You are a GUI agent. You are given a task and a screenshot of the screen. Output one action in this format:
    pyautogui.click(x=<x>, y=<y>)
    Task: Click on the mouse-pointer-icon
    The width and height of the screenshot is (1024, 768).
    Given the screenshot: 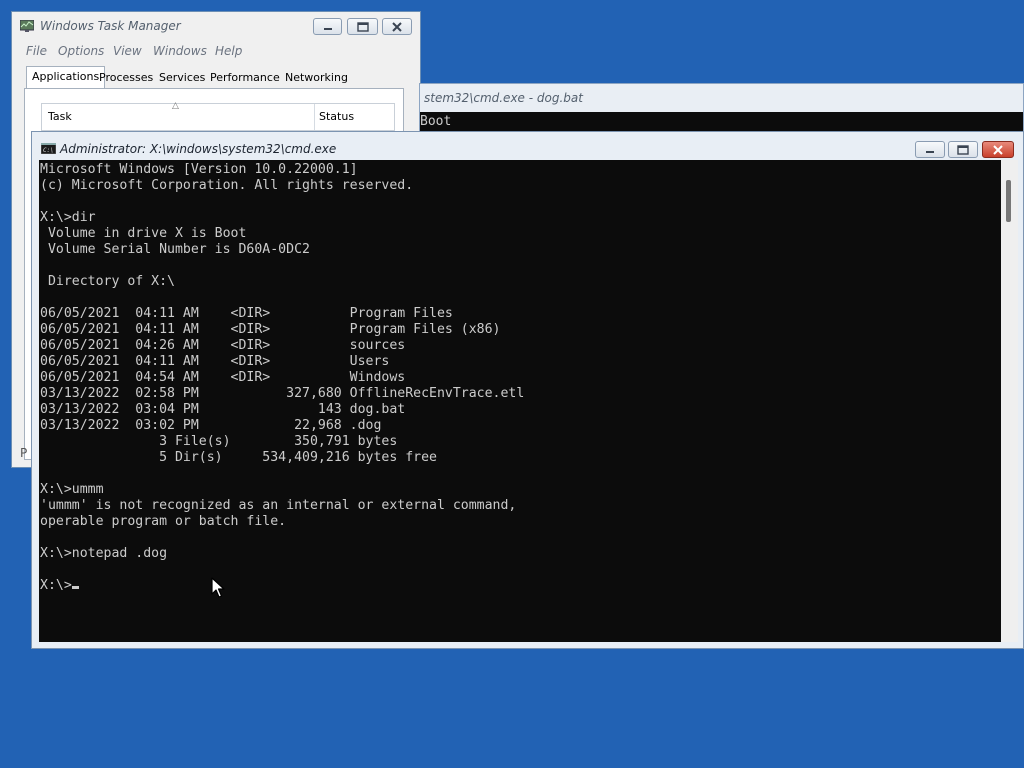 What is the action you would take?
    pyautogui.click(x=218, y=587)
    